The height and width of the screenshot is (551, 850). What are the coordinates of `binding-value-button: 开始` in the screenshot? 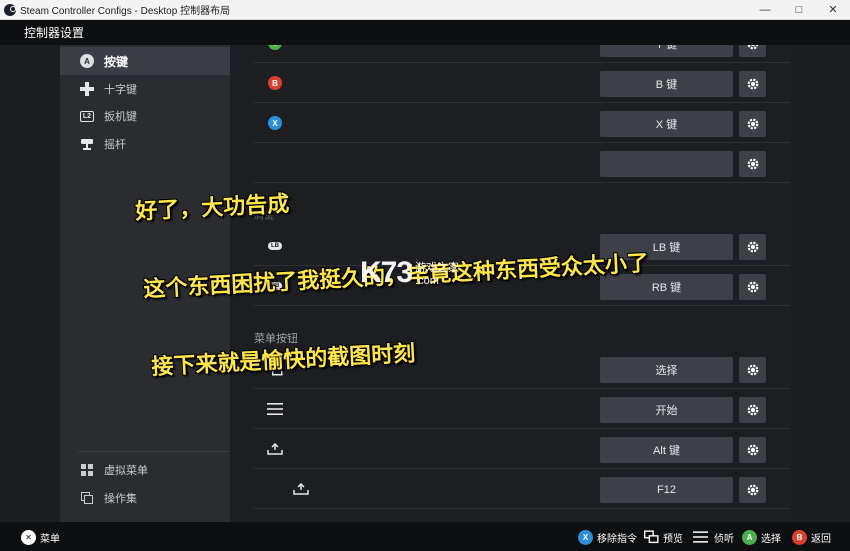 It's located at (666, 410).